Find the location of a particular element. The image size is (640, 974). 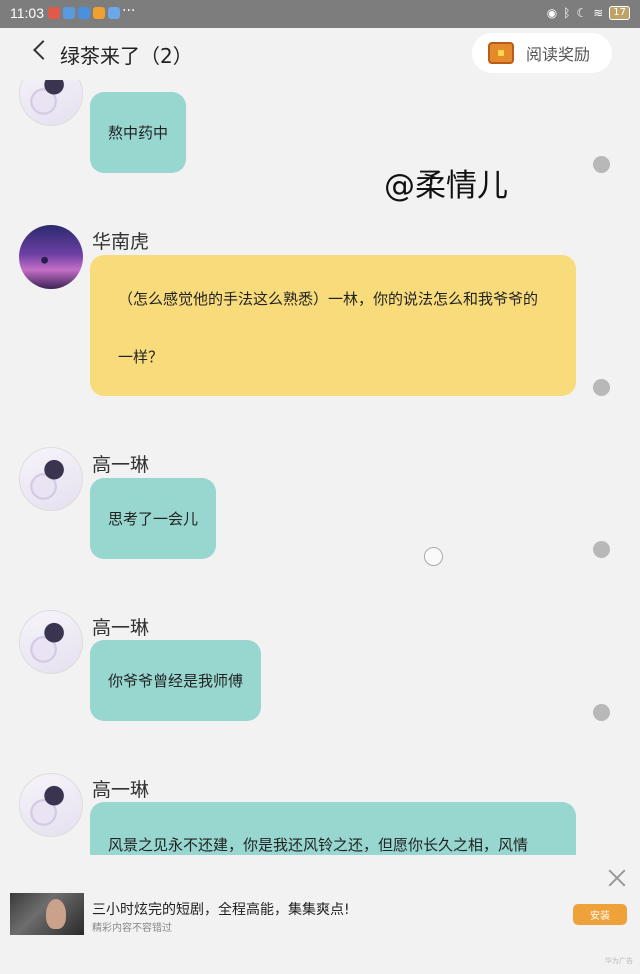

page-title: 绿茶来了（2） is located at coordinates (126, 56).